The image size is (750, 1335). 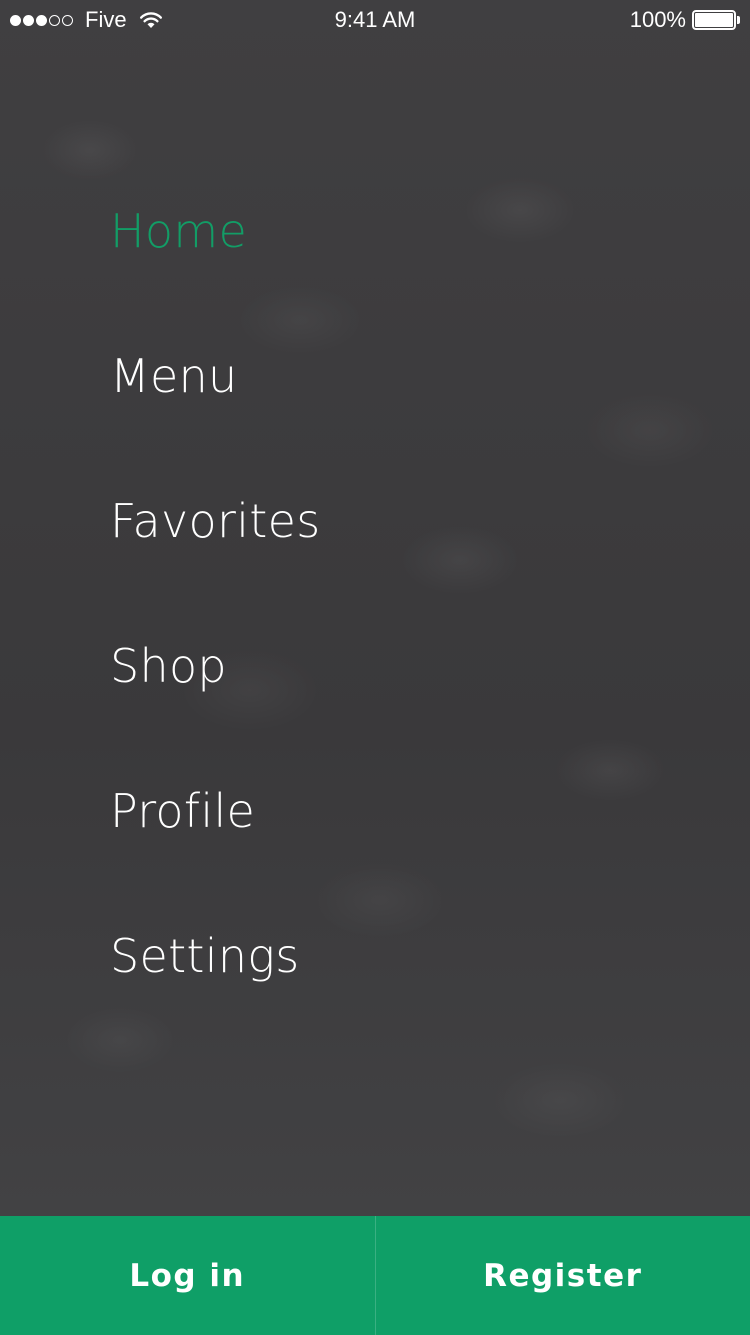 I want to click on menu-item-shop: Shop, so click(x=215, y=697).